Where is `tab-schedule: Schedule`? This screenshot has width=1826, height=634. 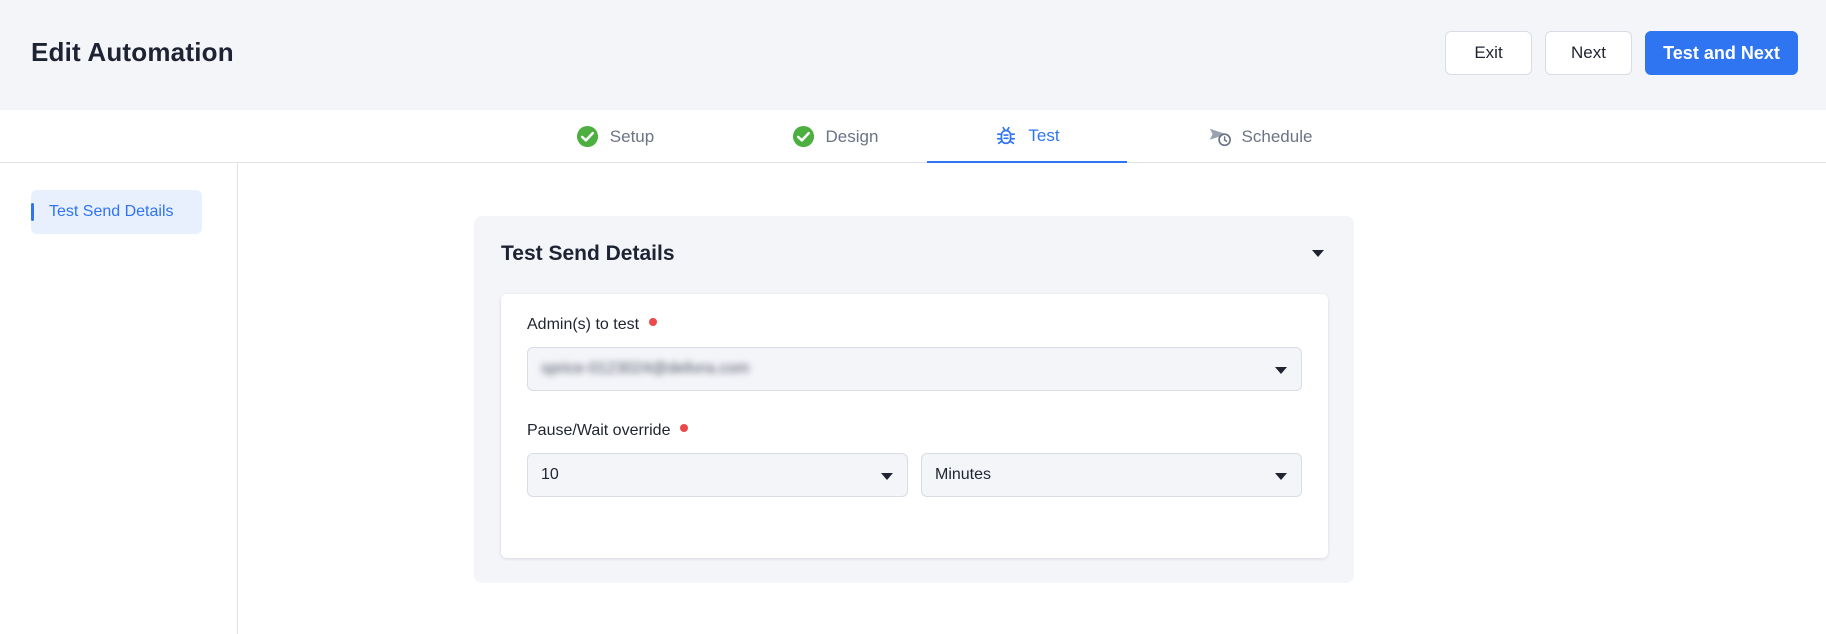
tab-schedule: Schedule is located at coordinates (1260, 136).